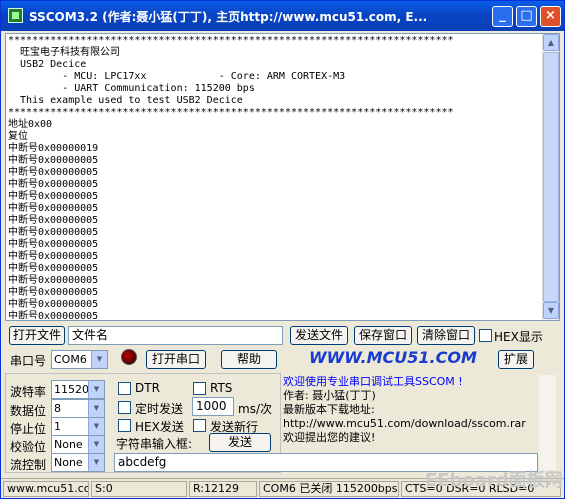 Image resolution: width=565 pixels, height=499 pixels. What do you see at coordinates (124, 388) in the screenshot?
I see `dtr-checkbox` at bounding box center [124, 388].